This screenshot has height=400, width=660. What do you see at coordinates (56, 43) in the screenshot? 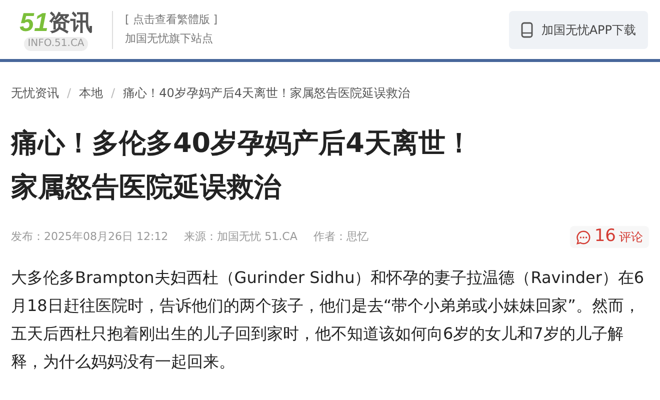
I see `logo-domain: INFO.51.CA` at bounding box center [56, 43].